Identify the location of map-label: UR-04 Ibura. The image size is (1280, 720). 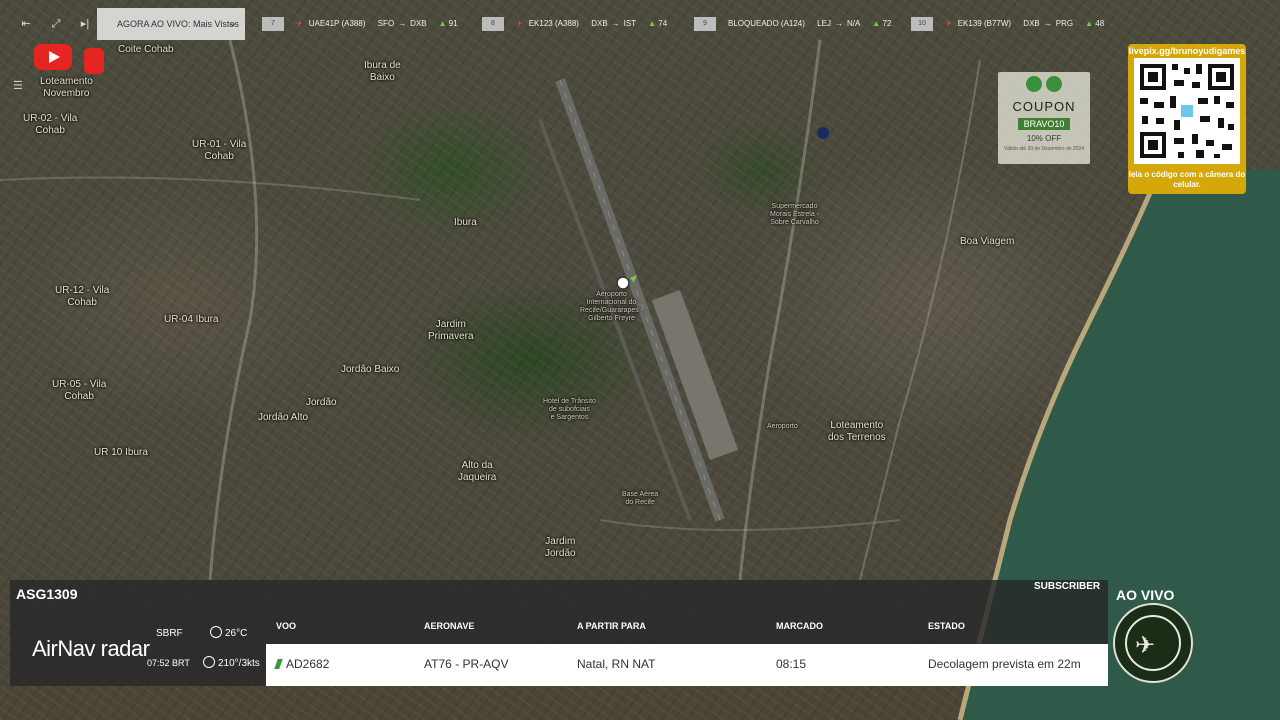
(191, 319).